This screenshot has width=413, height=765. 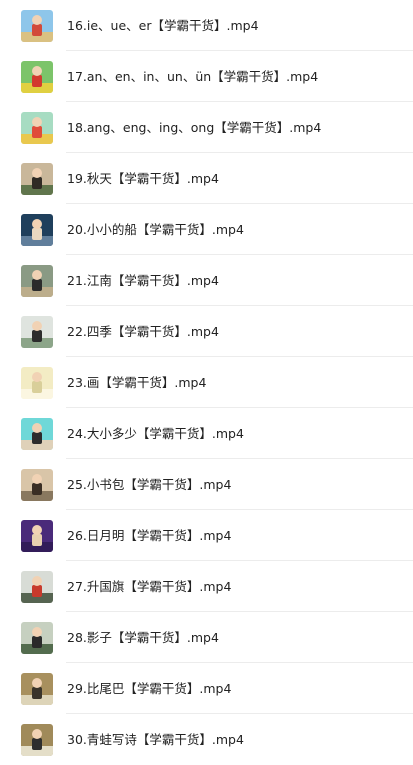 I want to click on file-row: 21.江南【学霸干货】.mp4, so click(x=206, y=280).